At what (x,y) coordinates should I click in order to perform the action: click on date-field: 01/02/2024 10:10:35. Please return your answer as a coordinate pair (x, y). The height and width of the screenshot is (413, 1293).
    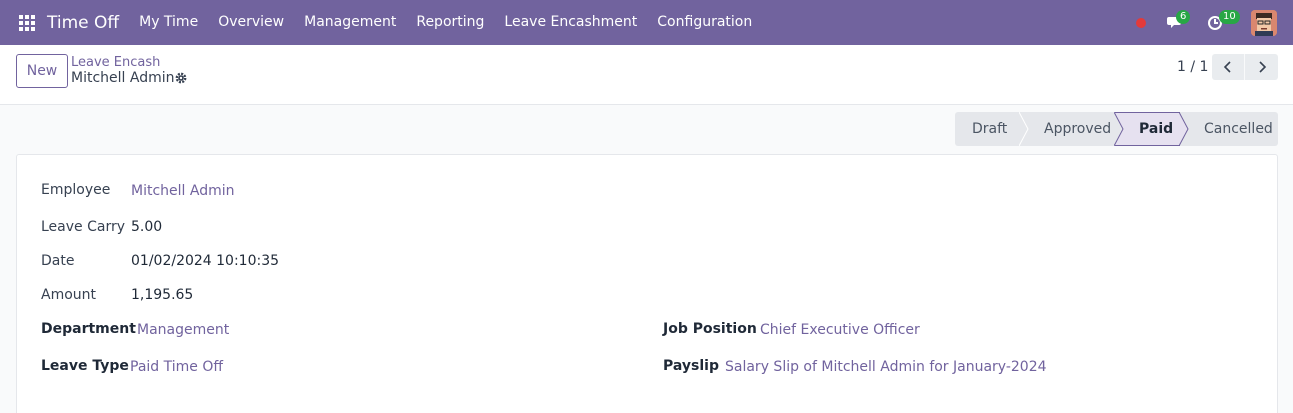
    Looking at the image, I should click on (205, 261).